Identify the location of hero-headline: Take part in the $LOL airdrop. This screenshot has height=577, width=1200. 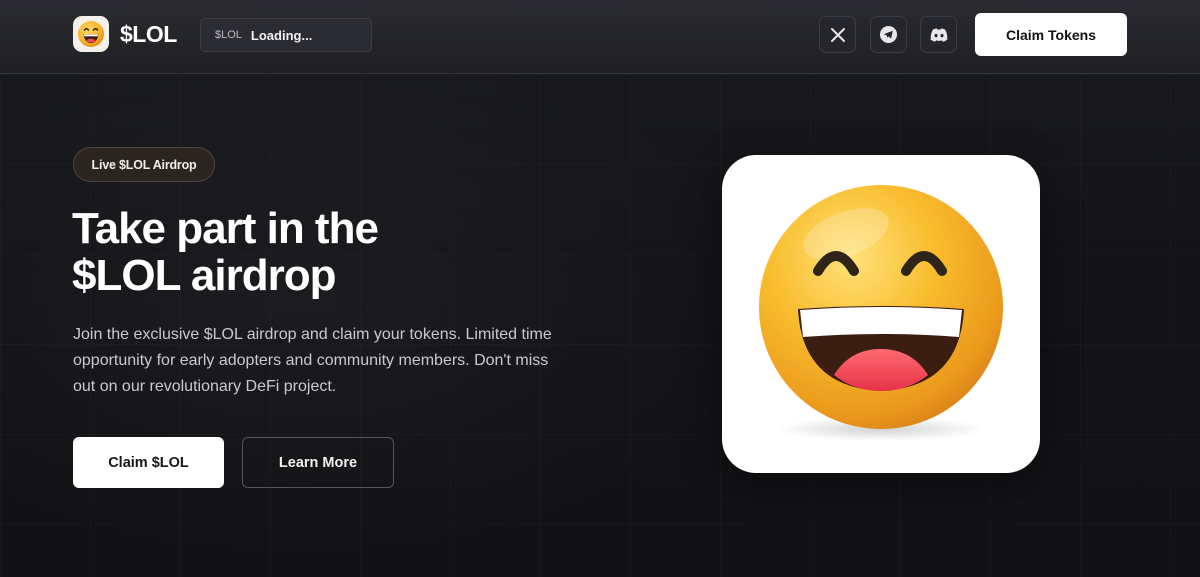
(332, 252).